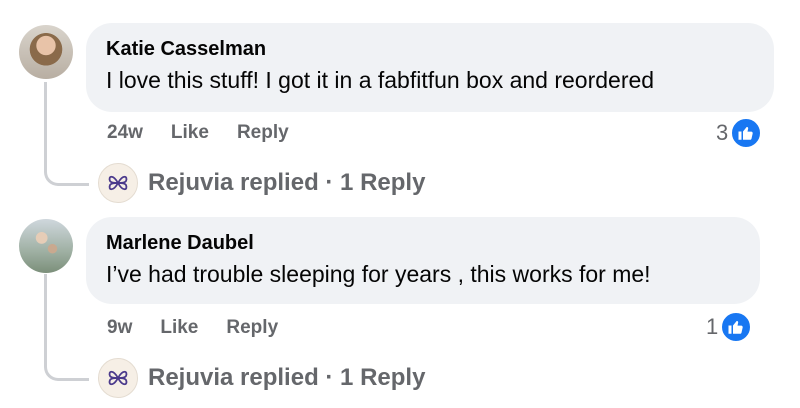  I want to click on comment-actions: 9w Like Reply, so click(192, 328).